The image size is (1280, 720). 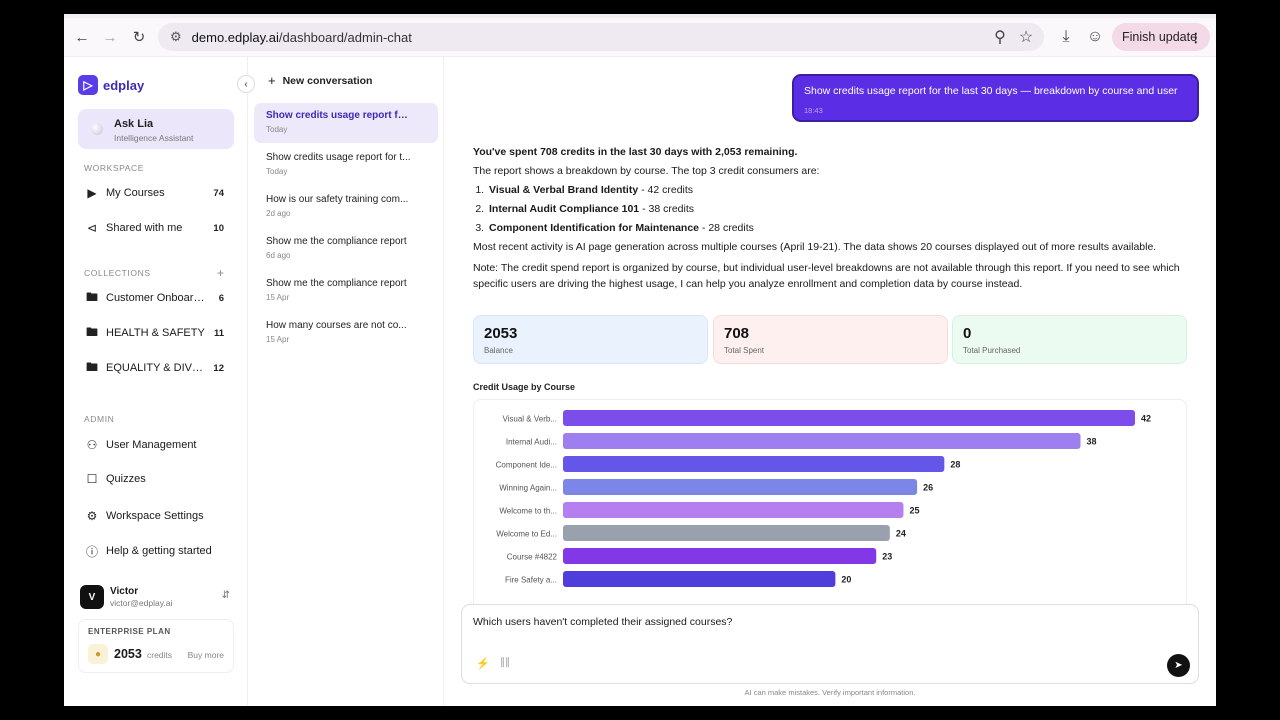 I want to click on ask-lia-button: Ask Lia Intelligence Assistant, so click(x=156, y=129).